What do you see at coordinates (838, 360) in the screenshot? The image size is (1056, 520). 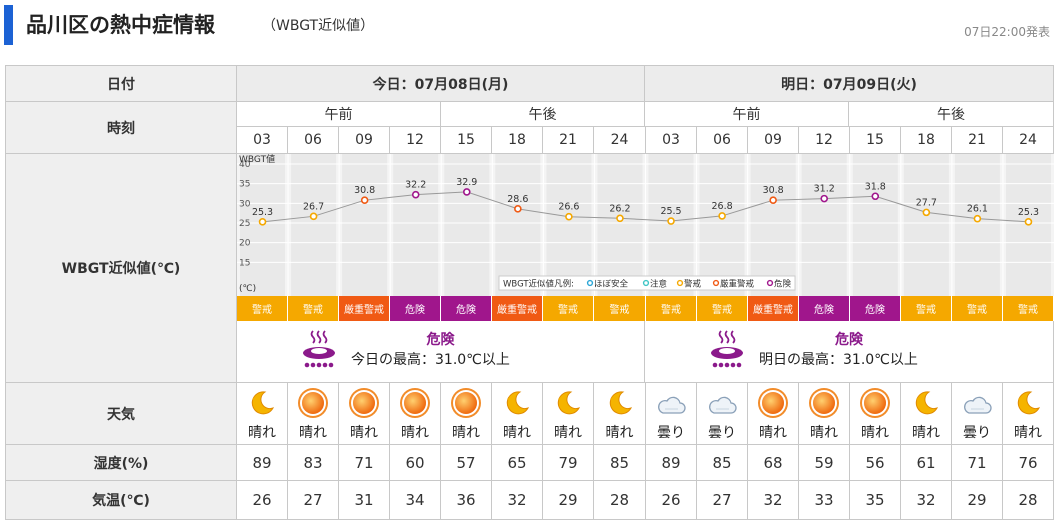 I see `tomorrow-summary-max: 明日の最高：31.0℃以上` at bounding box center [838, 360].